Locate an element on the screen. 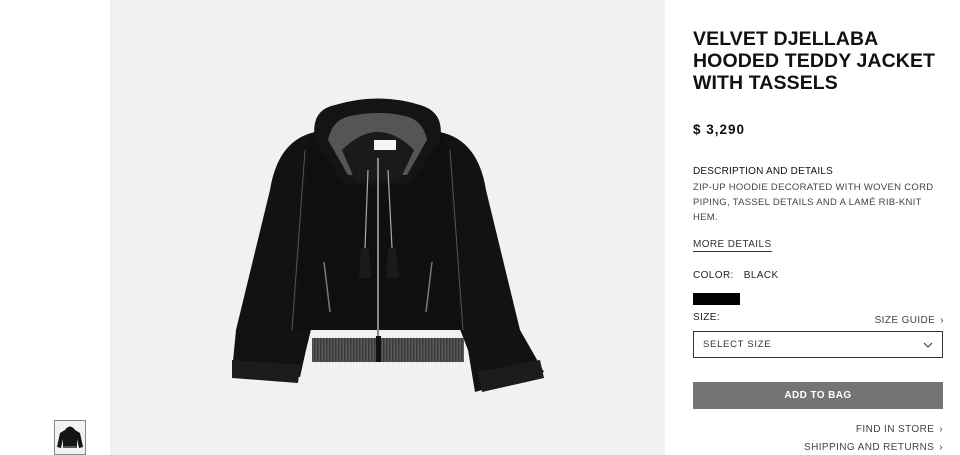 This screenshot has width=960, height=455. product-price: $ 3,290 is located at coordinates (719, 129).